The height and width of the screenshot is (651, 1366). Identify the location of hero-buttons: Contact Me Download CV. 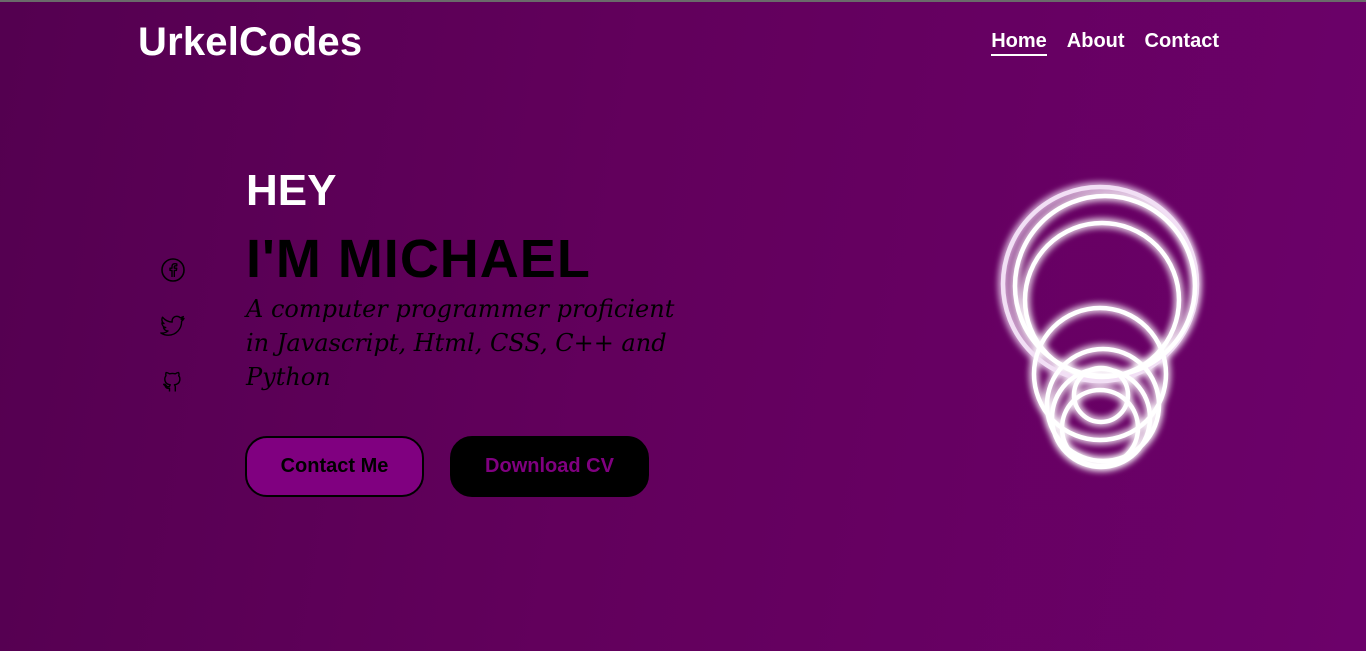
(447, 466).